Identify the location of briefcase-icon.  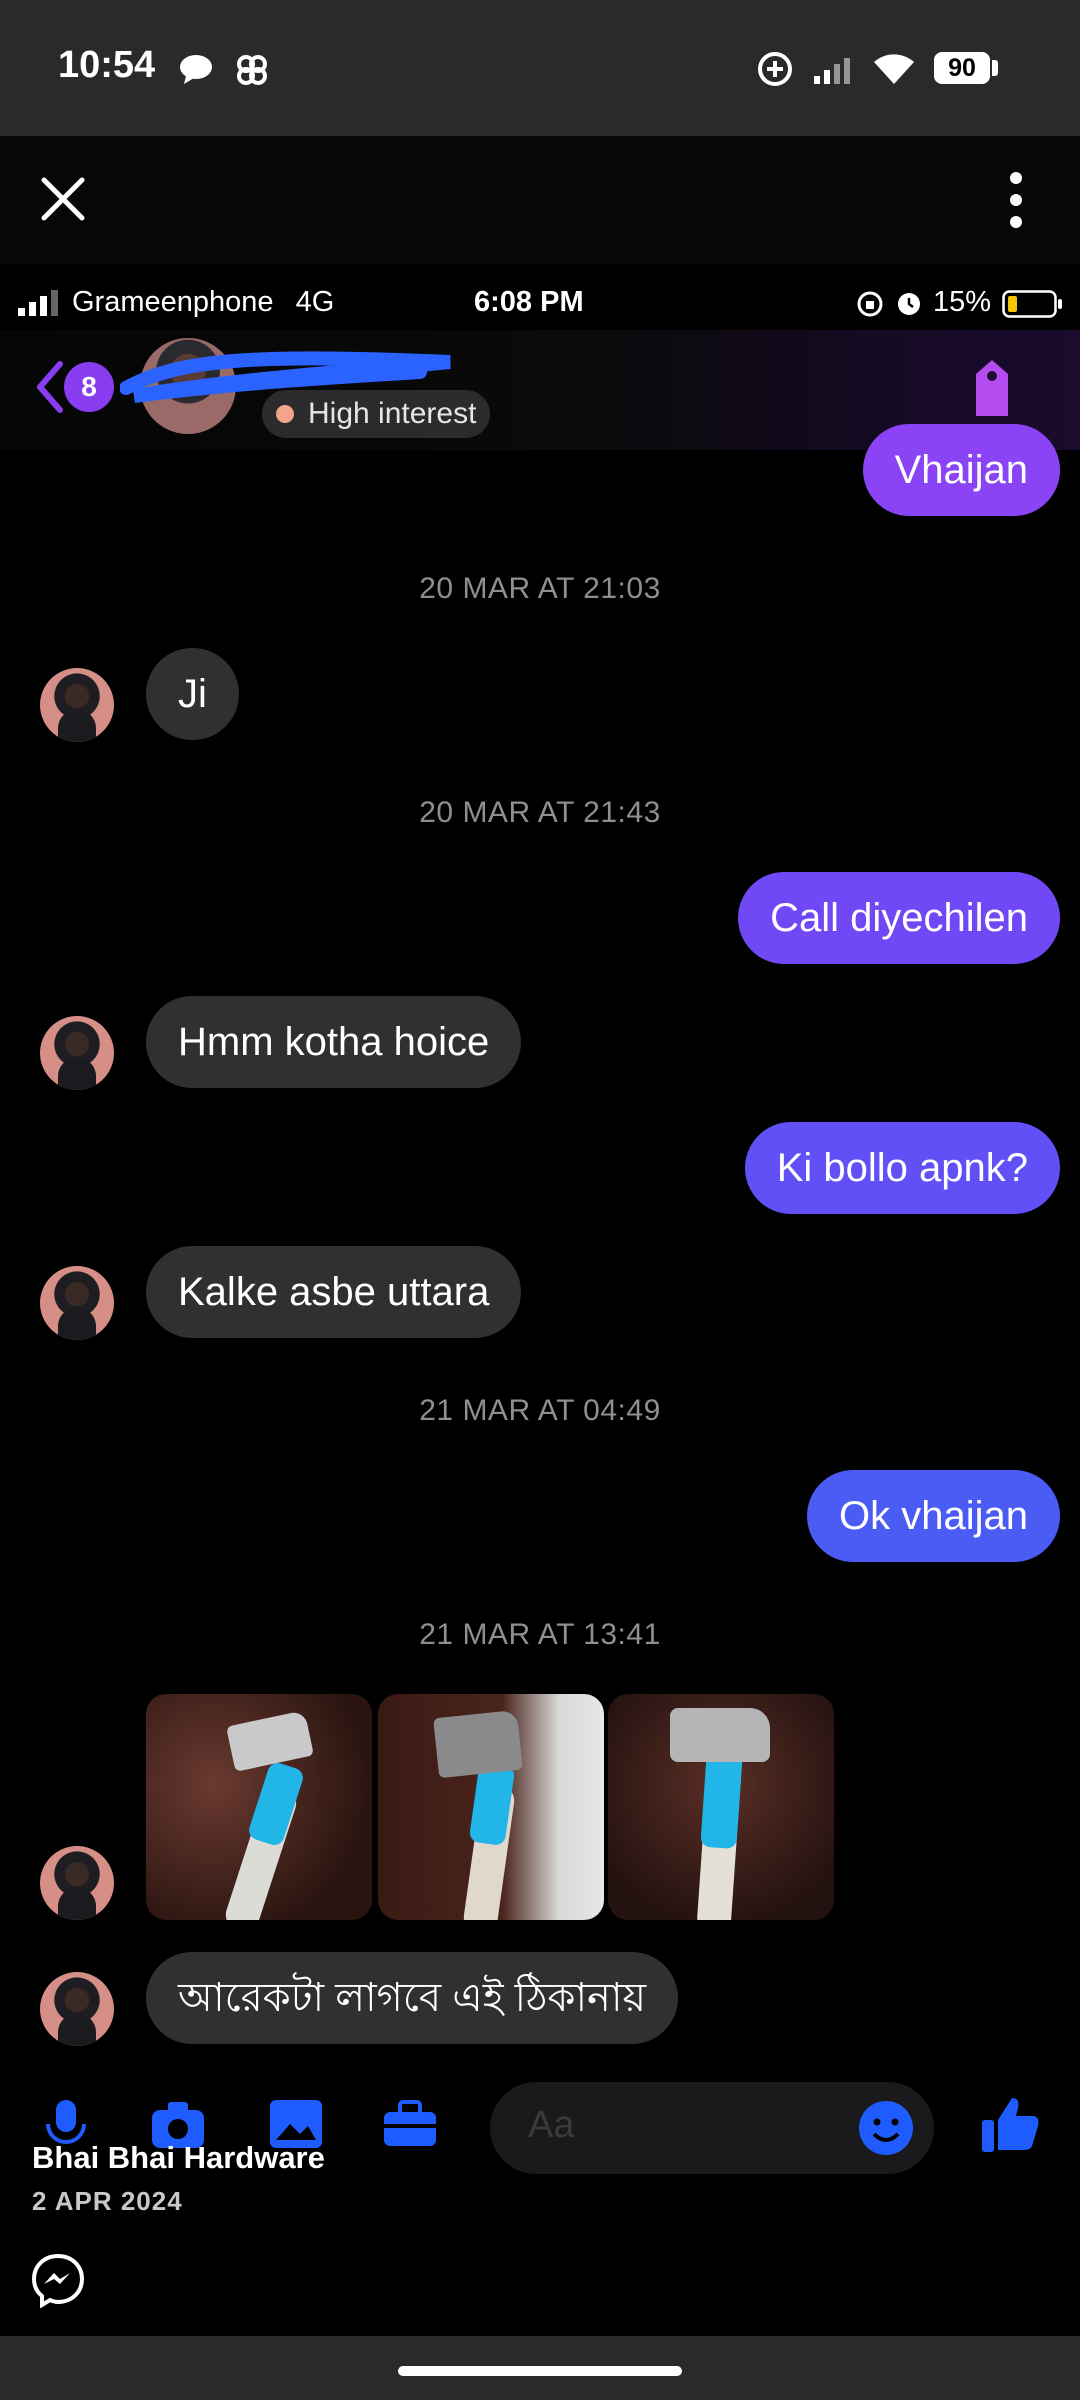
(410, 2124).